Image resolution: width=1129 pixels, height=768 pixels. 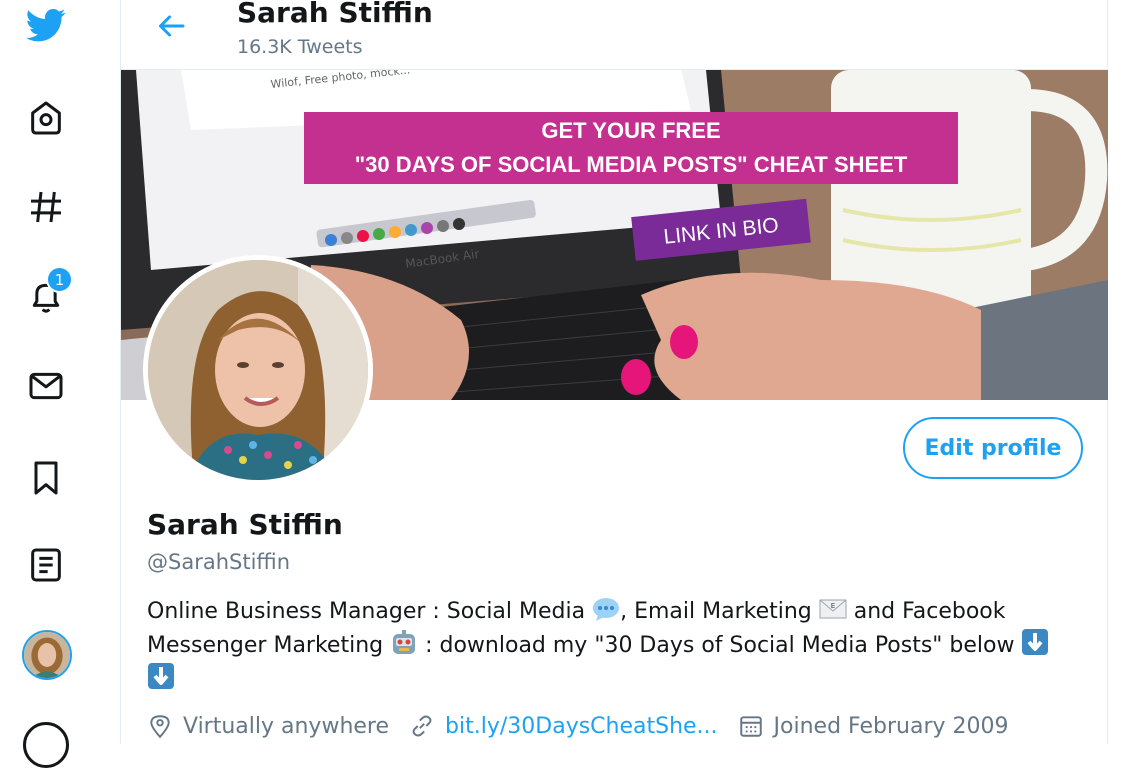 I want to click on header-profile-name: Sarah Stiffin, so click(x=335, y=14).